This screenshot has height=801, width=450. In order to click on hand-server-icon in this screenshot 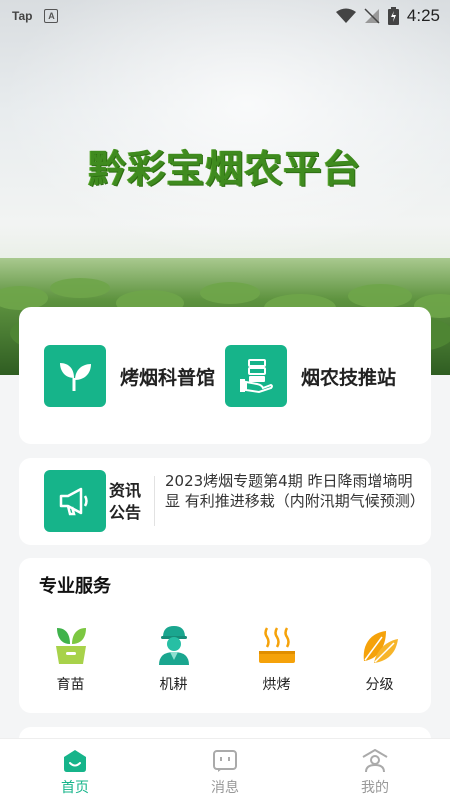, I will do `click(256, 376)`.